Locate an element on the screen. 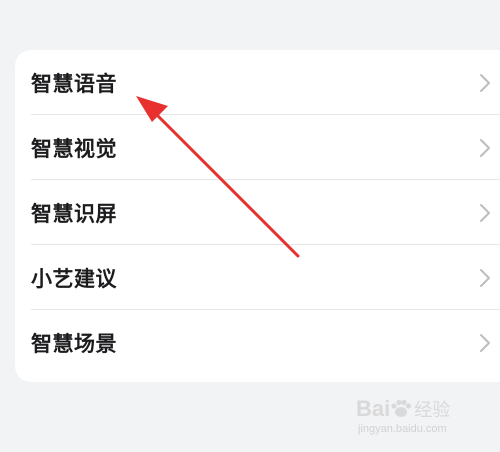  menu-item-smart-voice: 智慧语音 is located at coordinates (257, 82).